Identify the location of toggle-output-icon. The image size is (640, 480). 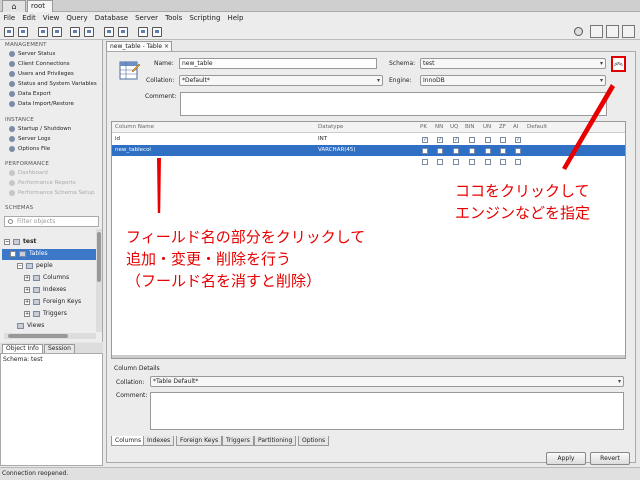
(612, 31).